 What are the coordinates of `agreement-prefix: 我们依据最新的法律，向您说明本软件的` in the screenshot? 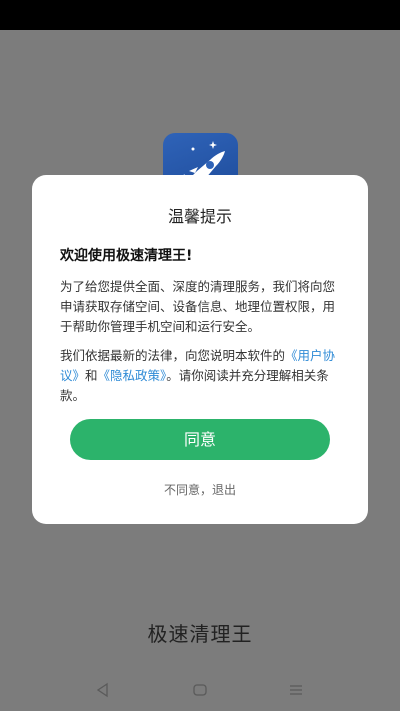 It's located at (173, 355).